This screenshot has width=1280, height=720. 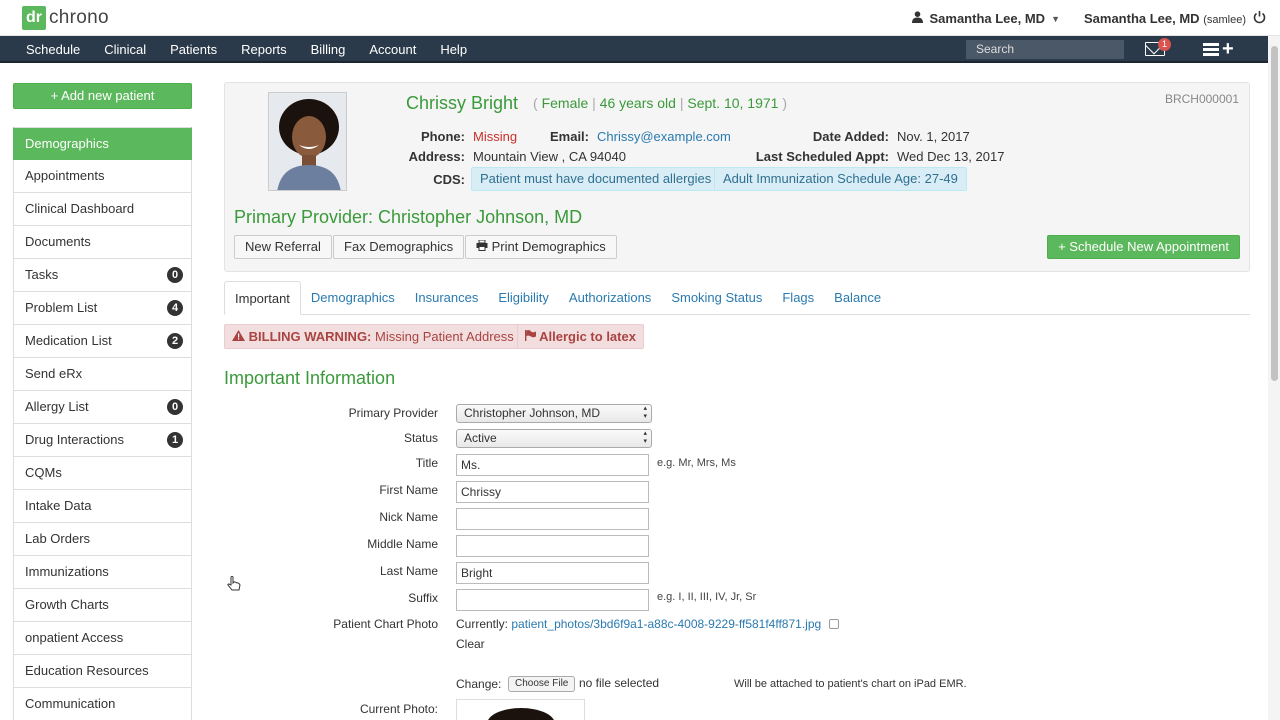 I want to click on search-input: Search, so click(x=1045, y=49).